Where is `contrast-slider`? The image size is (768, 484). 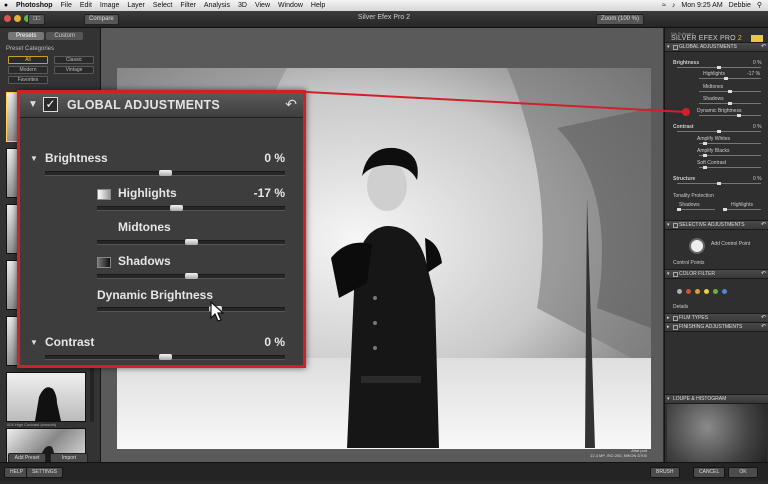
contrast-slider is located at coordinates (165, 357).